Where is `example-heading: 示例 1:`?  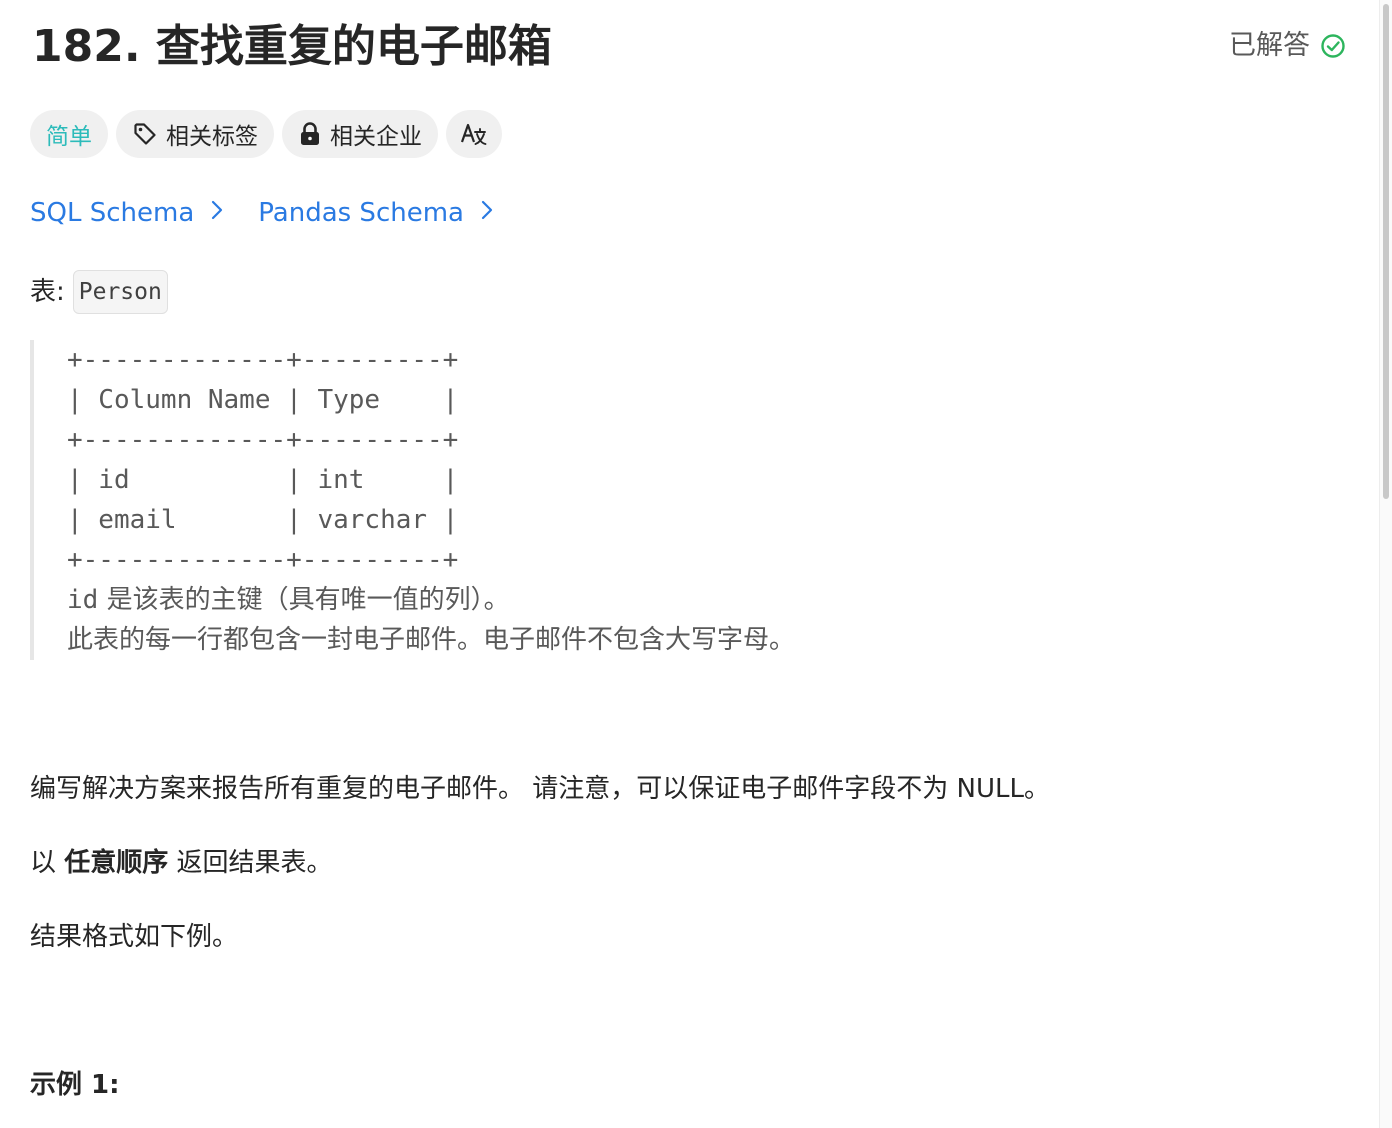
example-heading: 示例 1: is located at coordinates (75, 1085).